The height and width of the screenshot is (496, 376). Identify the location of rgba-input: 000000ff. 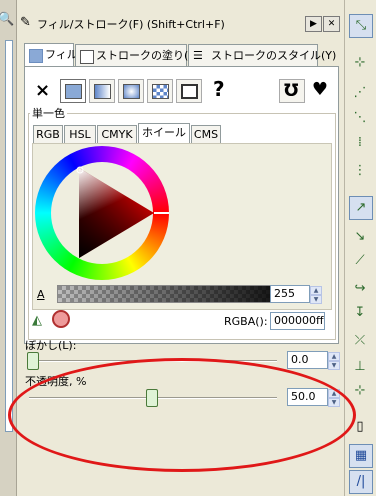
(297, 321).